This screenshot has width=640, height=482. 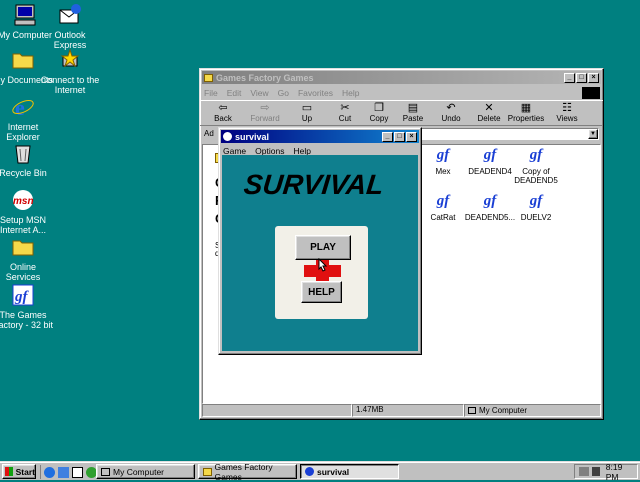 I want to click on cut-button: ✂ Cut, so click(x=345, y=112).